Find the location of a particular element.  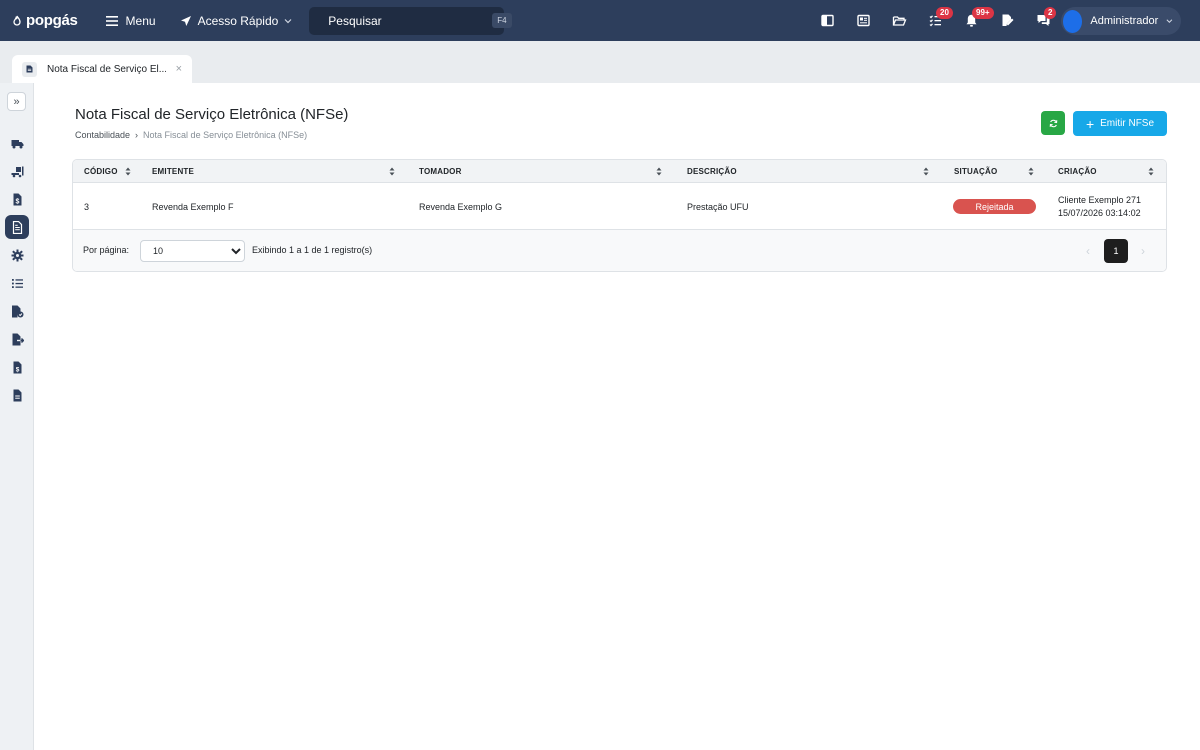

breadcrumb-parent: Contabilidade is located at coordinates (102, 135).